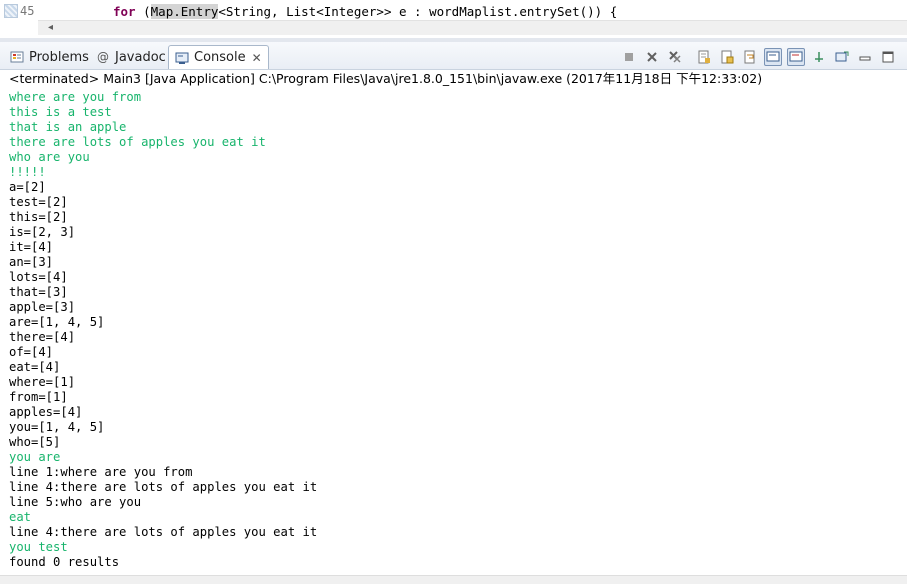 The width and height of the screenshot is (907, 584). Describe the element at coordinates (35, 442) in the screenshot. I see `console-output-line: who=[5]` at that location.